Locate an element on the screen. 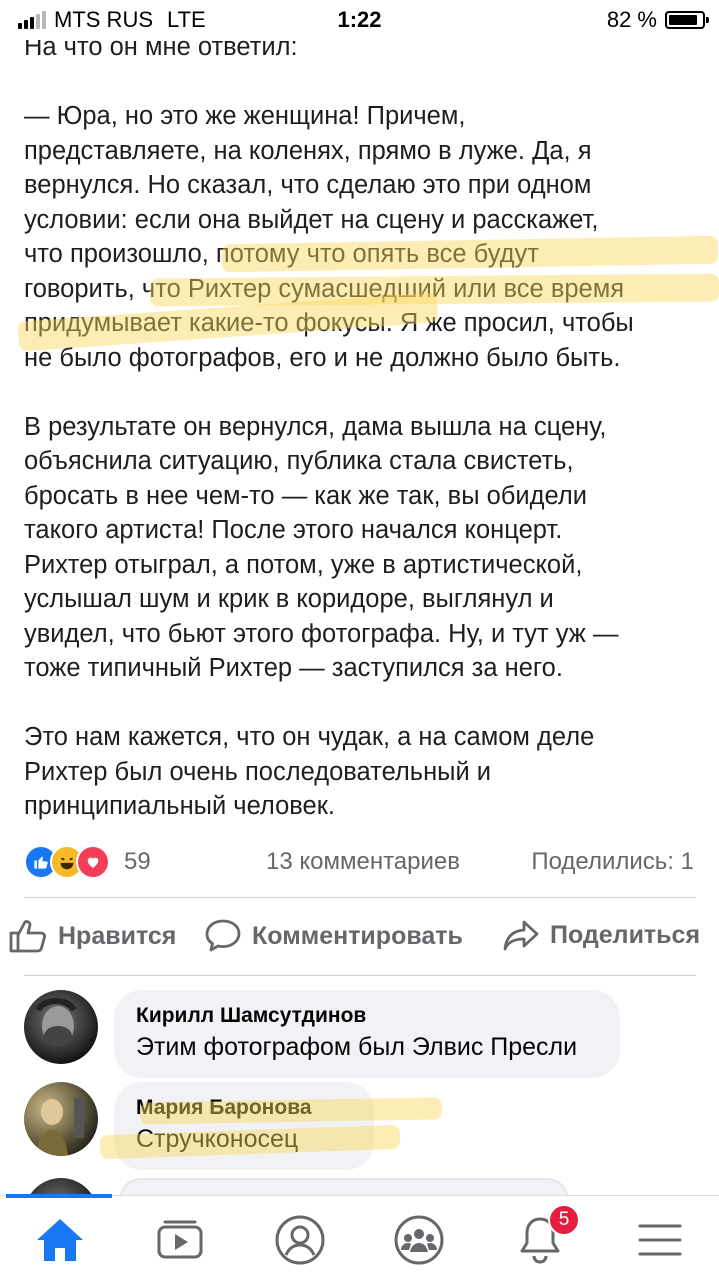 Image resolution: width=719 pixels, height=1281 pixels. groups-icon is located at coordinates (419, 1240).